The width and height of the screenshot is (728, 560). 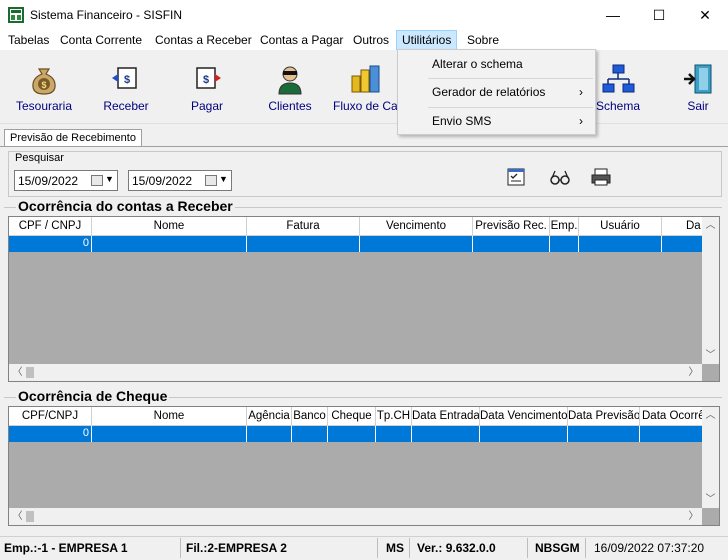 What do you see at coordinates (290, 92) in the screenshot?
I see `clientes-button: Clientes` at bounding box center [290, 92].